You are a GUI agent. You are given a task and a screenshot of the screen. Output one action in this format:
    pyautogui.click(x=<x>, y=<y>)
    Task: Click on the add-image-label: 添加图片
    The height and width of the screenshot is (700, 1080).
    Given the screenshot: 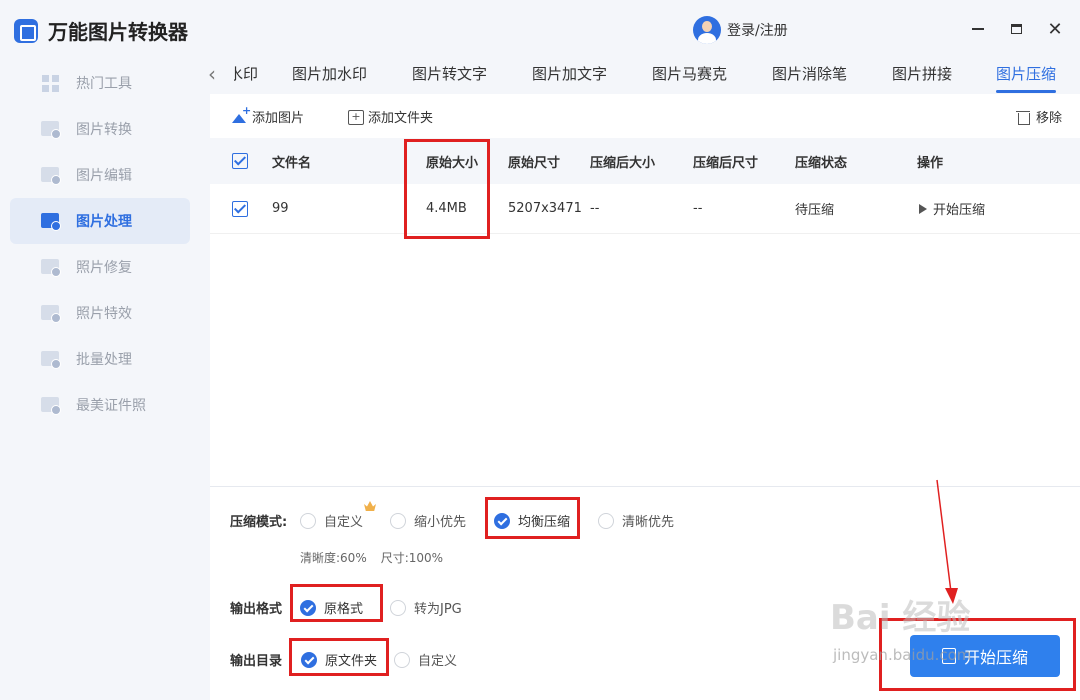 What is the action you would take?
    pyautogui.click(x=278, y=118)
    